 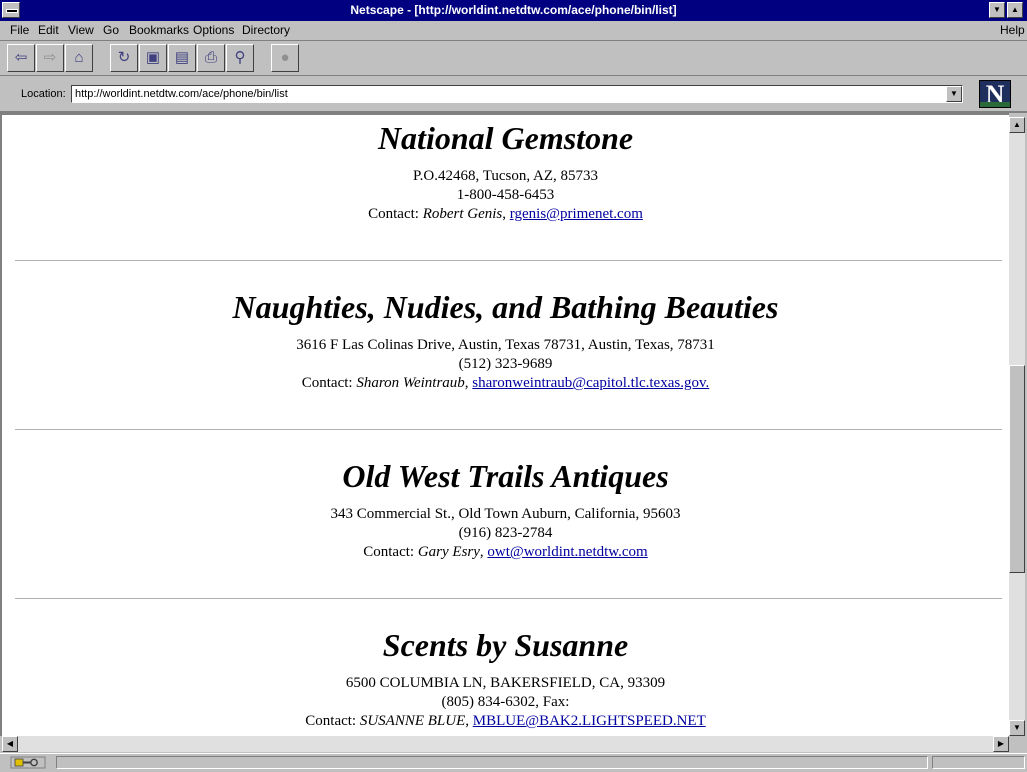 I want to click on listing-name: Scents by Susanne, so click(x=505, y=645).